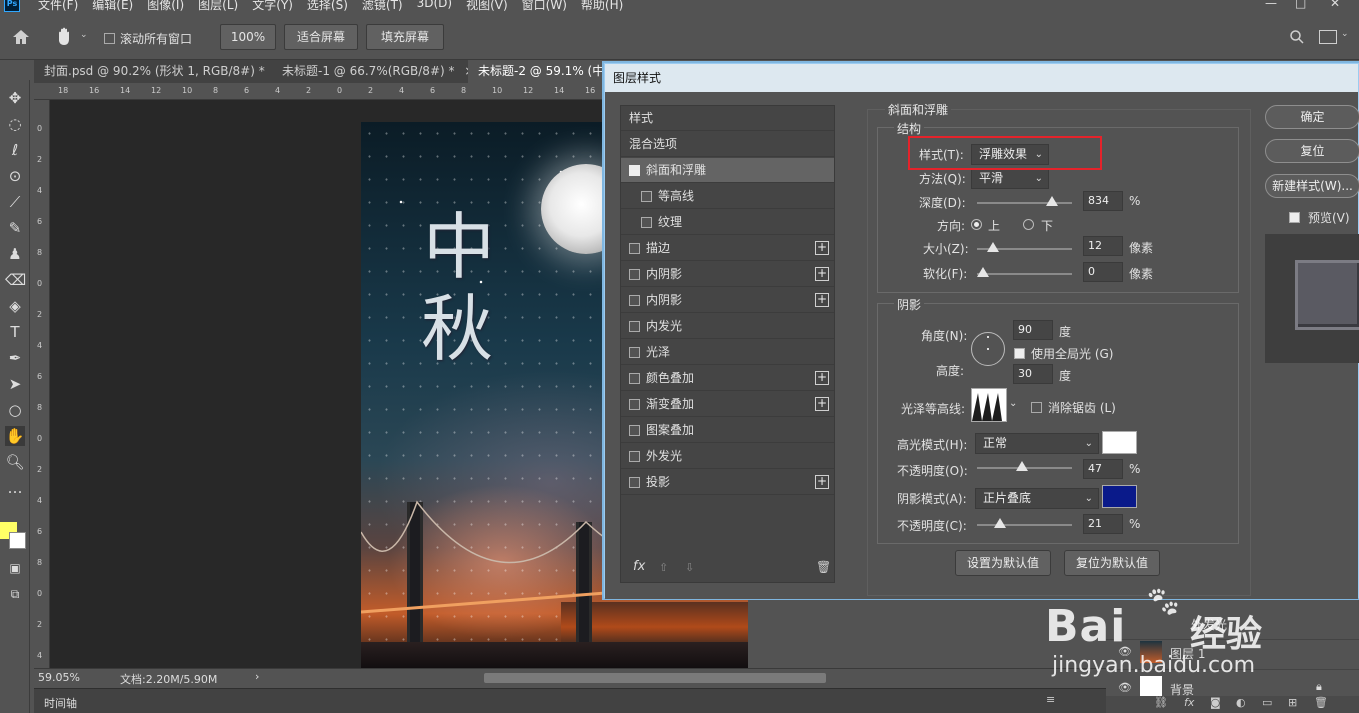 This screenshot has width=1359, height=713. I want to click on tab-untitled-2: 未标题-2 @ 59.1% (中秋, so click(541, 71).